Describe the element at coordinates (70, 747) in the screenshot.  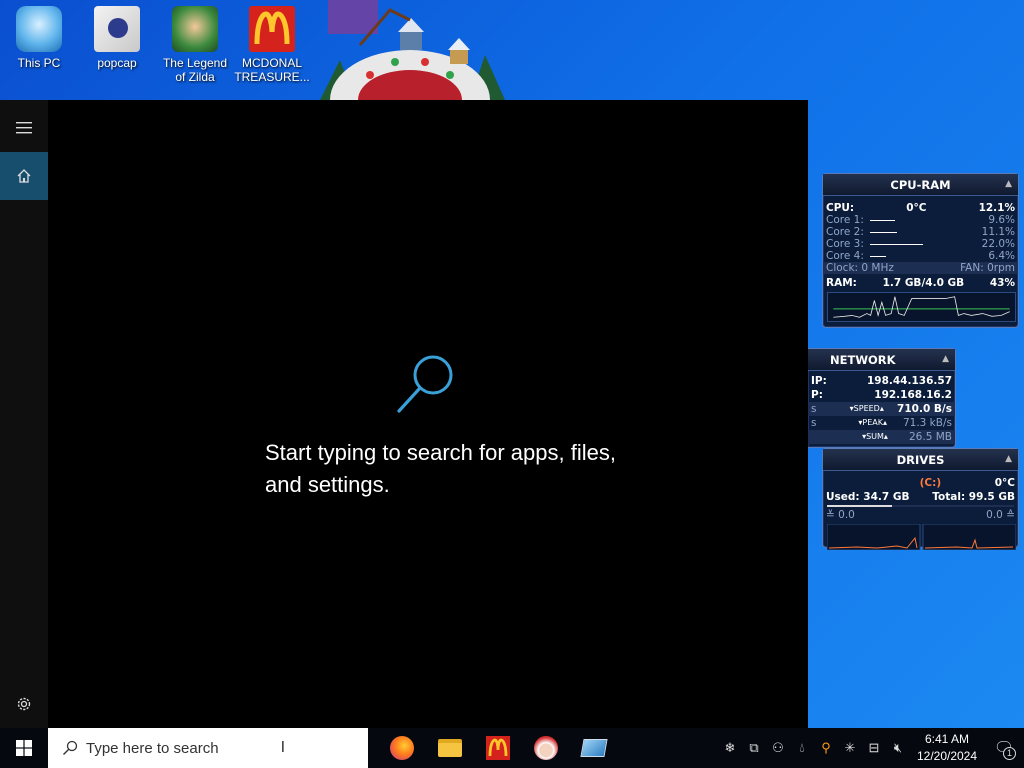
I see `search-icon` at that location.